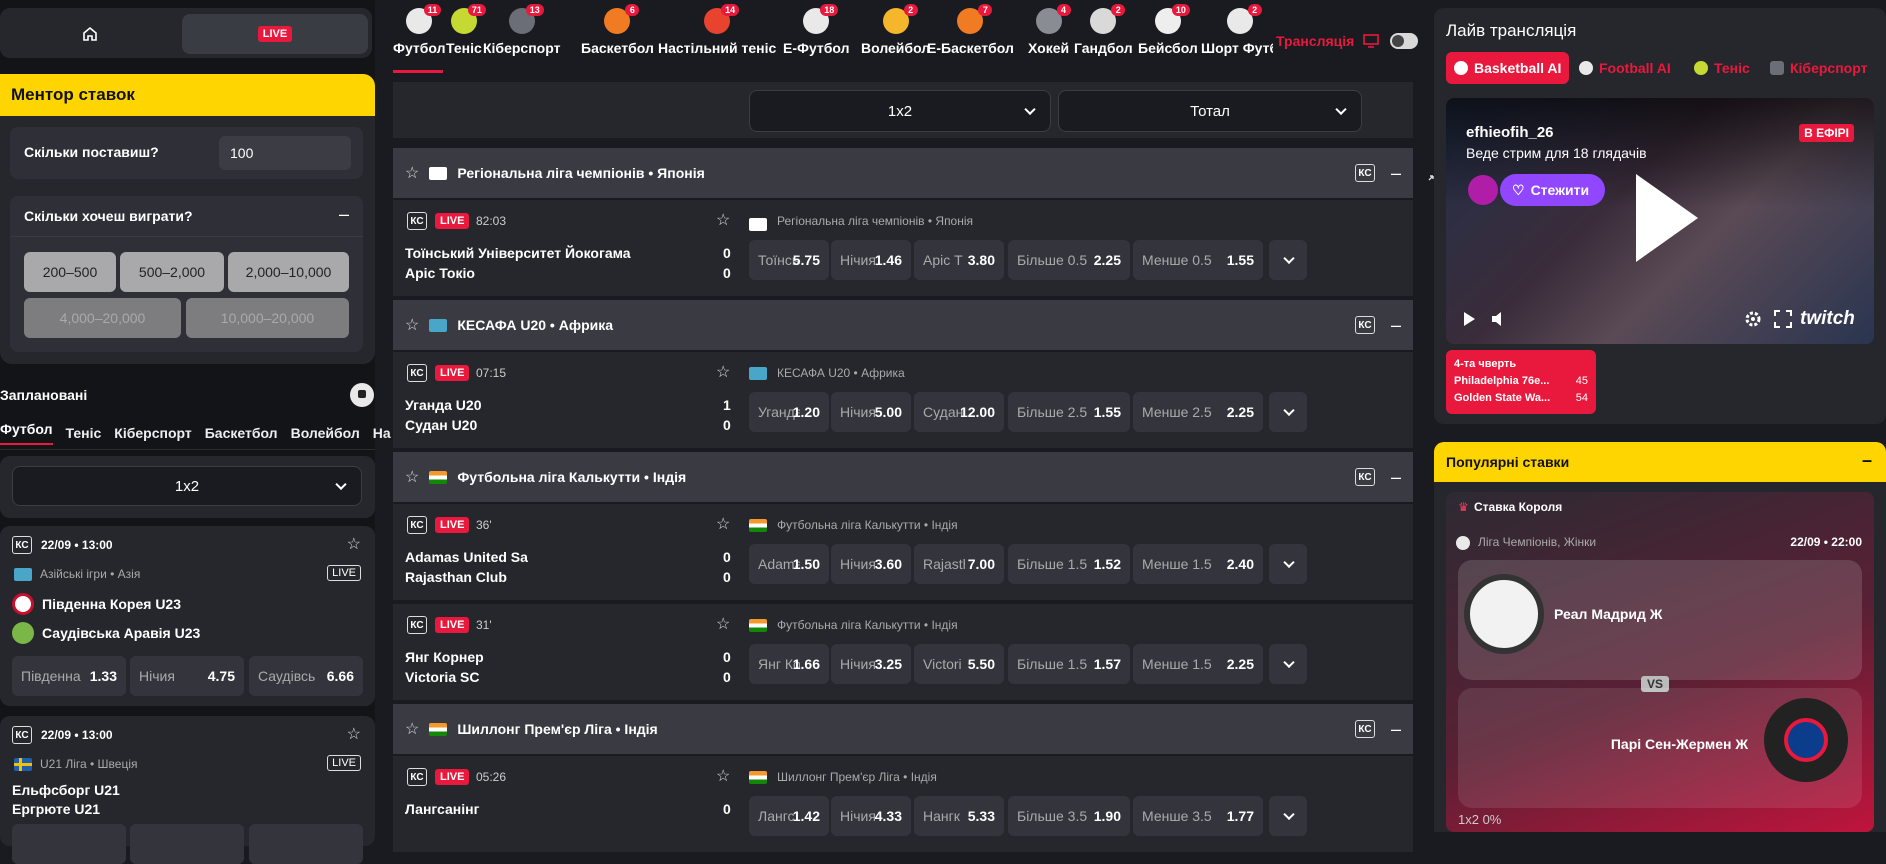  I want to click on odd-button: Більше 1.5 1.57, so click(1069, 664).